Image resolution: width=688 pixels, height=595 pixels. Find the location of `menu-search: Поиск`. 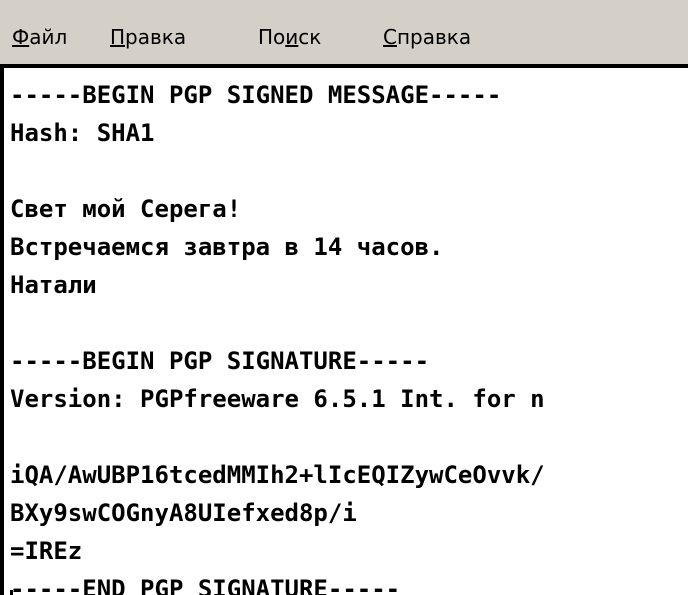

menu-search: Поиск is located at coordinates (289, 37).